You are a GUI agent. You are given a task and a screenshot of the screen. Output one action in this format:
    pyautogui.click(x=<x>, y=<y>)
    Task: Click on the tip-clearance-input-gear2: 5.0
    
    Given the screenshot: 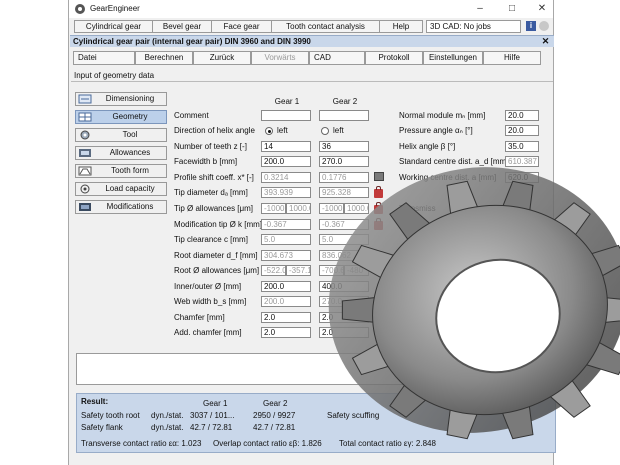 What is the action you would take?
    pyautogui.click(x=344, y=239)
    